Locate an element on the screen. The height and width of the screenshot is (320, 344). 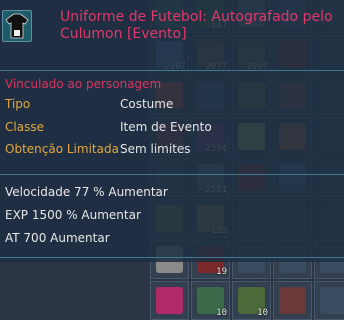
property-value: Costume is located at coordinates (147, 104).